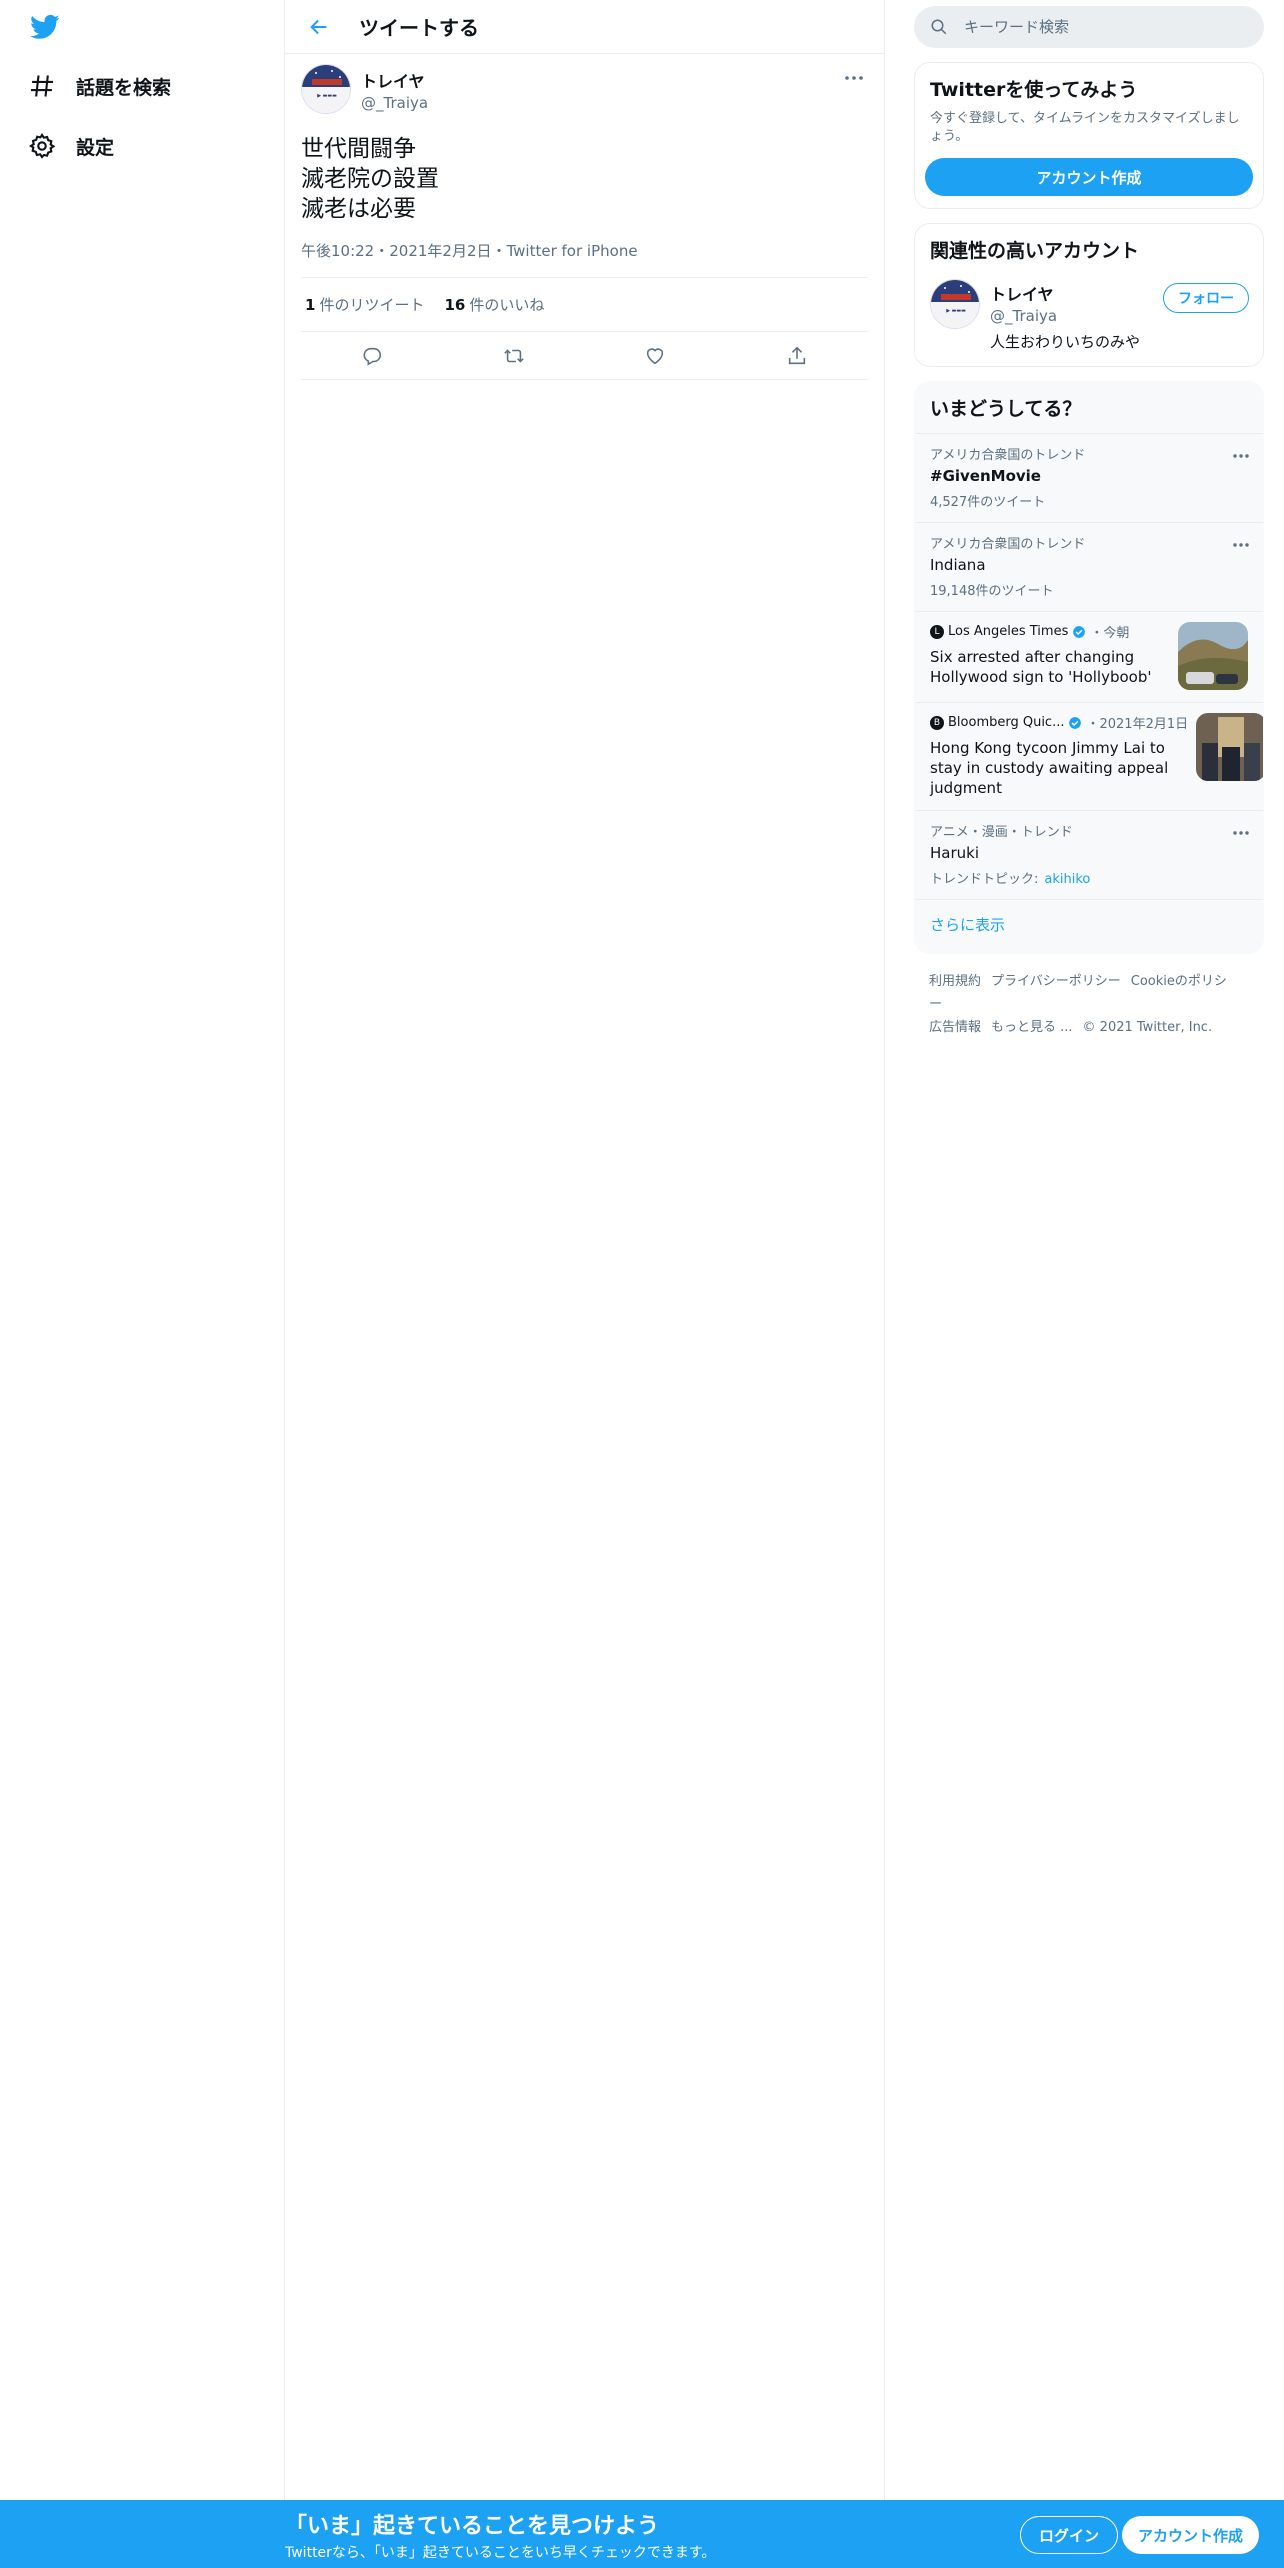 The width and height of the screenshot is (1284, 2568). I want to click on account-item: ▶ ▬▬▬ トレイヤ @_Traiya 人生おわりいちのみや フォロー, so click(1089, 320).